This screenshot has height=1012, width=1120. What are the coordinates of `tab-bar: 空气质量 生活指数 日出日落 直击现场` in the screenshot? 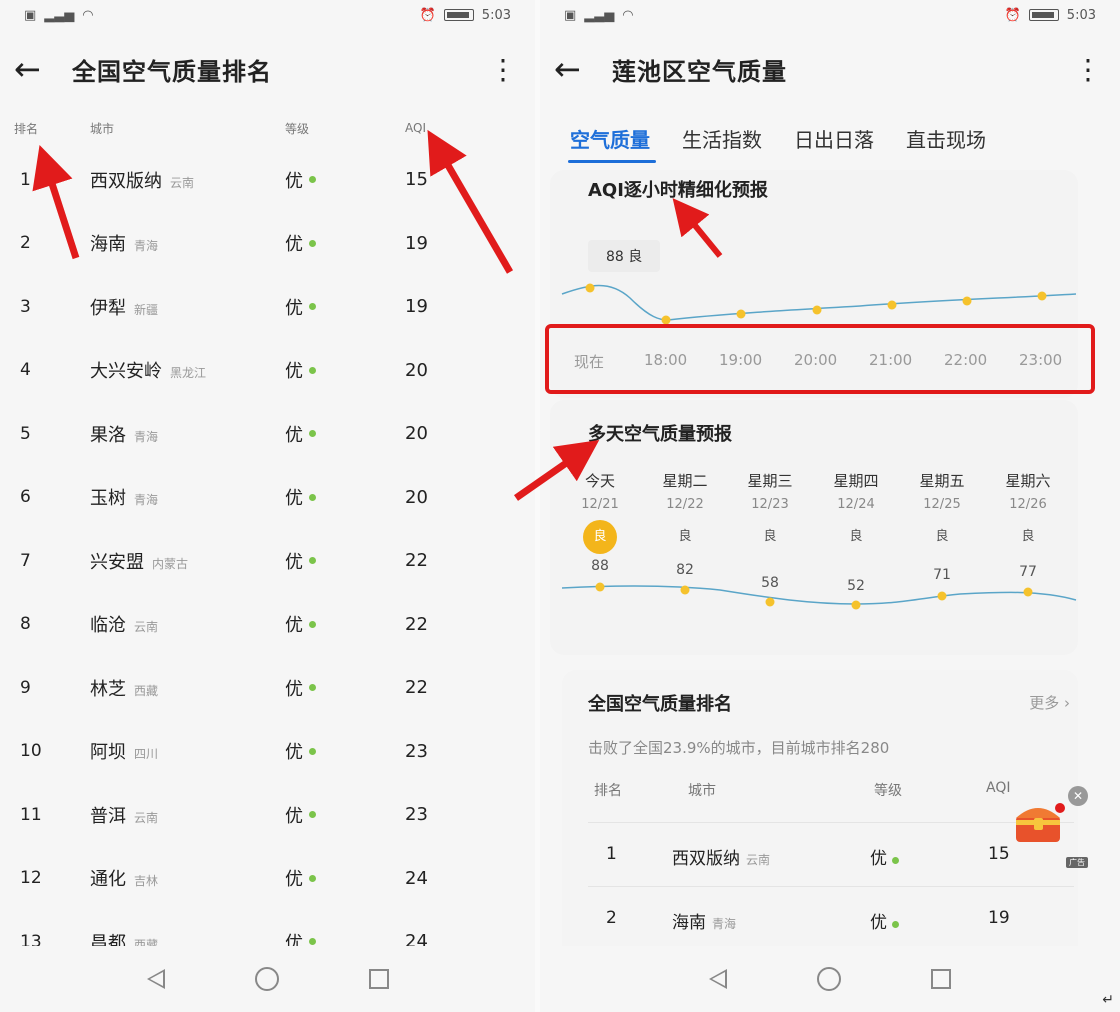 It's located at (830, 138).